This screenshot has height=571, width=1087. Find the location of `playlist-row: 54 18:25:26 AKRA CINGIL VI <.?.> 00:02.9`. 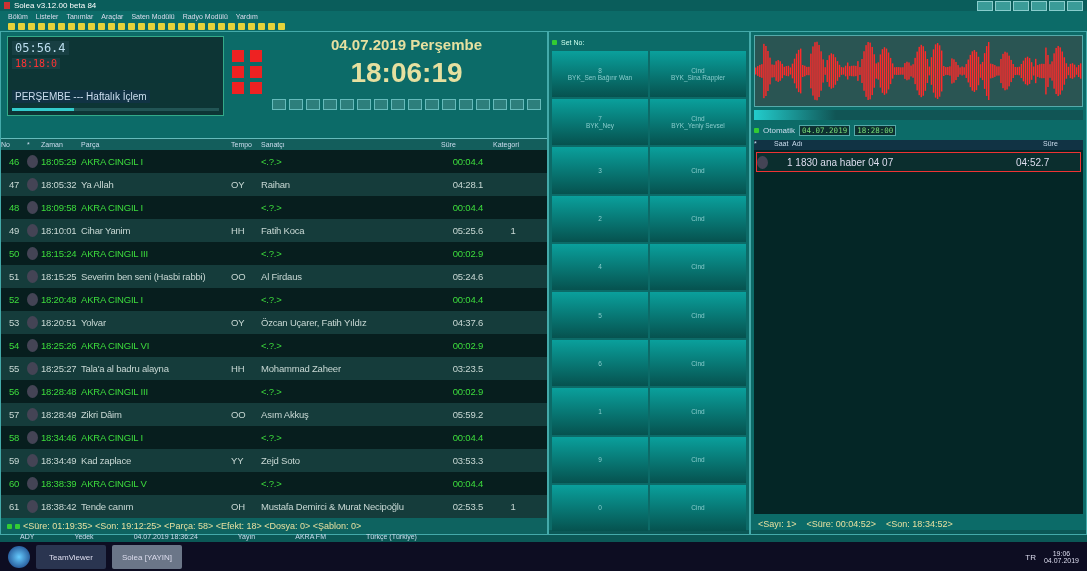

playlist-row: 54 18:25:26 AKRA CINGIL VI <.?.> 00:02.9 is located at coordinates (274, 345).